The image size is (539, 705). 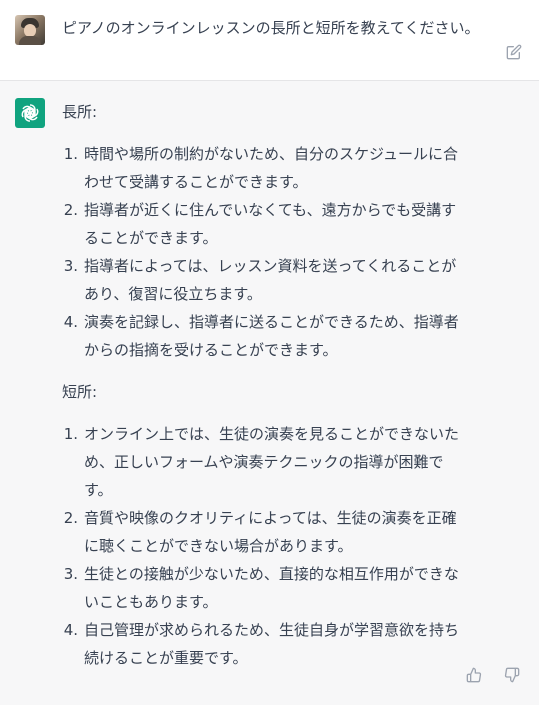 I want to click on list-item: 3. 指導者によっては、レッスン資料を送ってくれることがあり、復習に役立ちます。, so click(x=262, y=280).